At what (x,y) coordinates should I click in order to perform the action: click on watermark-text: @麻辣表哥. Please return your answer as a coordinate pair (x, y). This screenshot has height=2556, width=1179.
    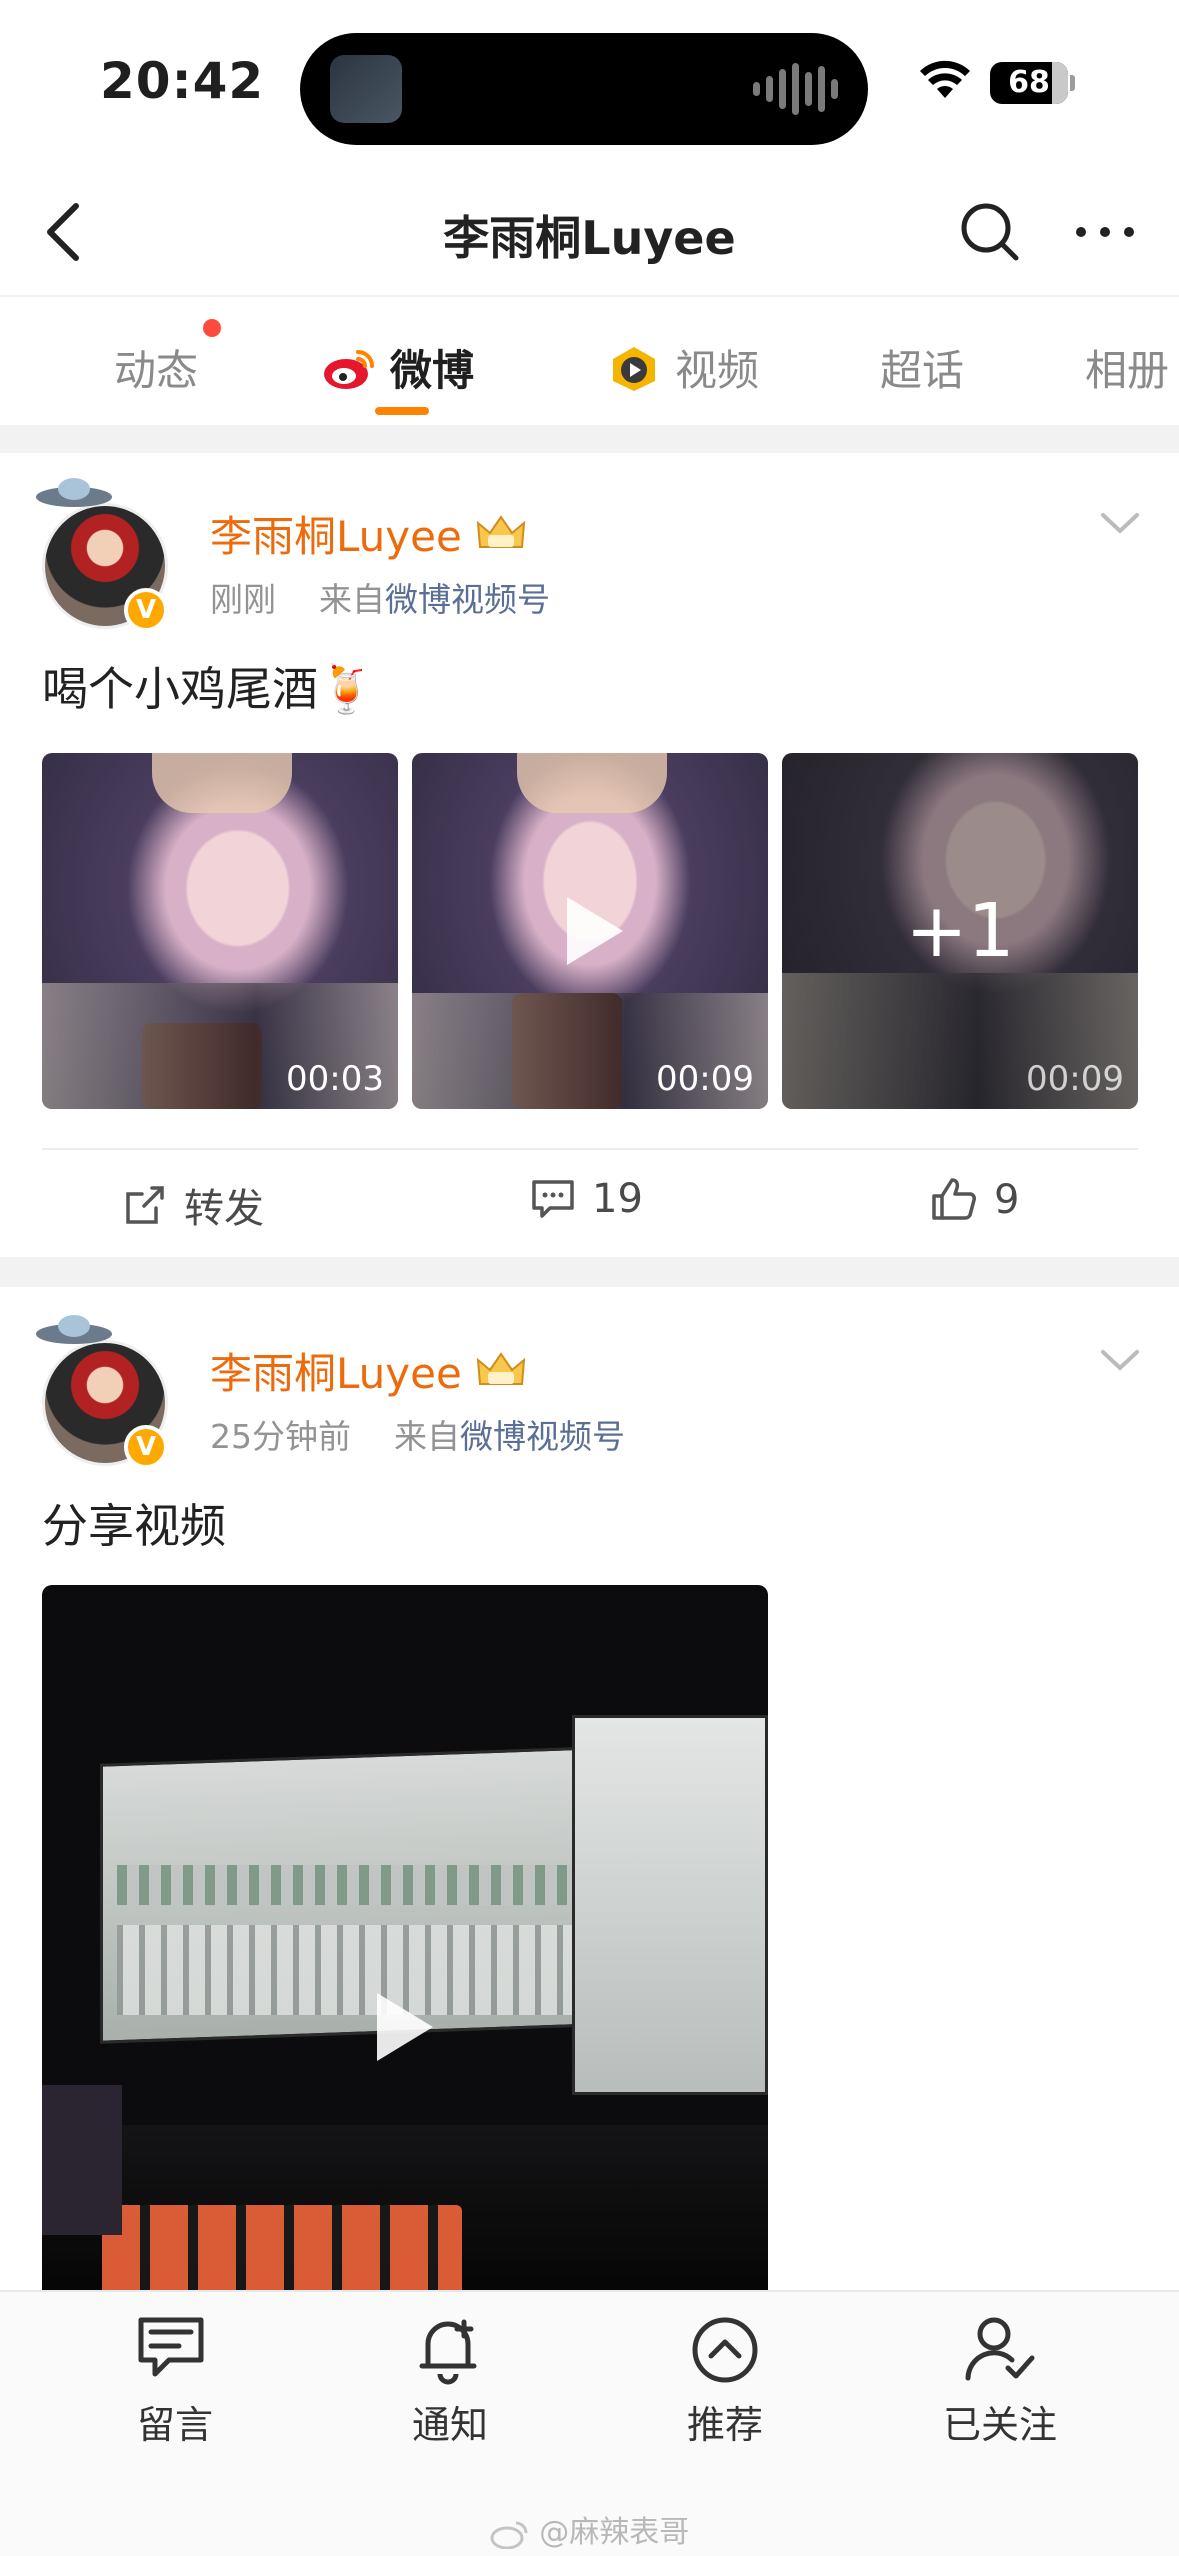
    Looking at the image, I should click on (614, 2532).